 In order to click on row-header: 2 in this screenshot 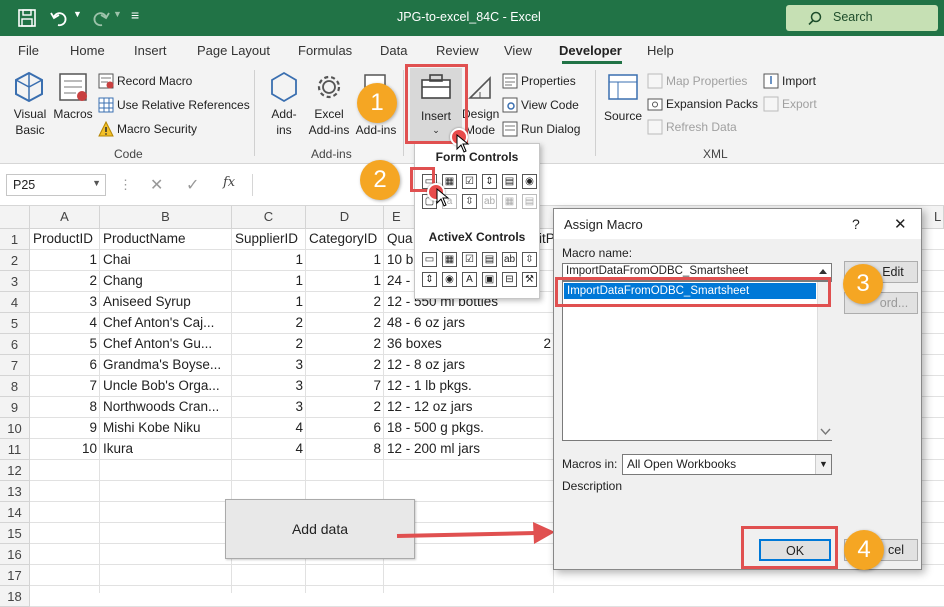, I will do `click(15, 260)`.